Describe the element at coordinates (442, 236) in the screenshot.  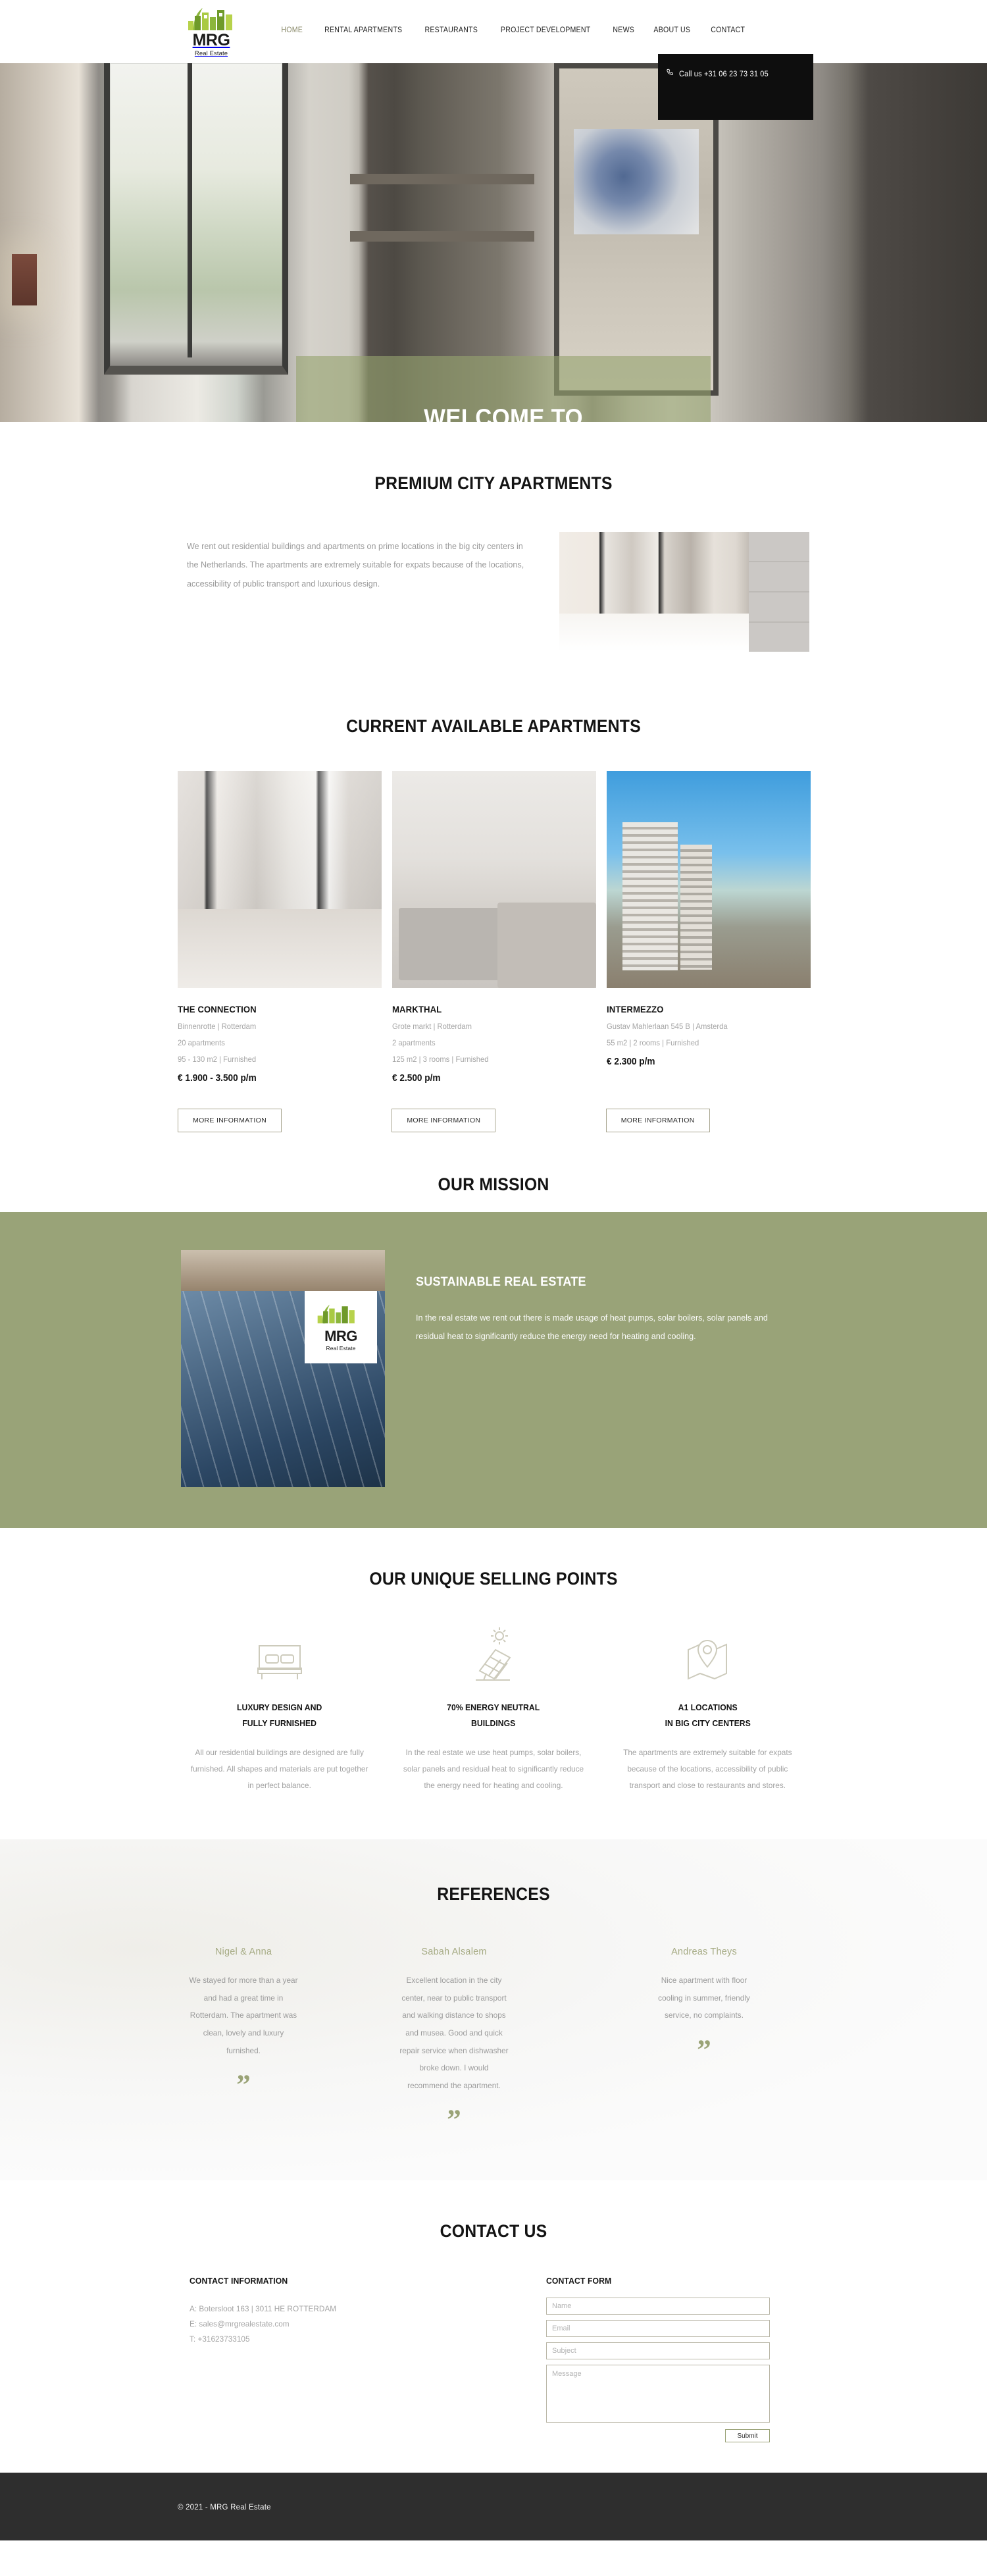
I see `hero-shelf-bottom` at that location.